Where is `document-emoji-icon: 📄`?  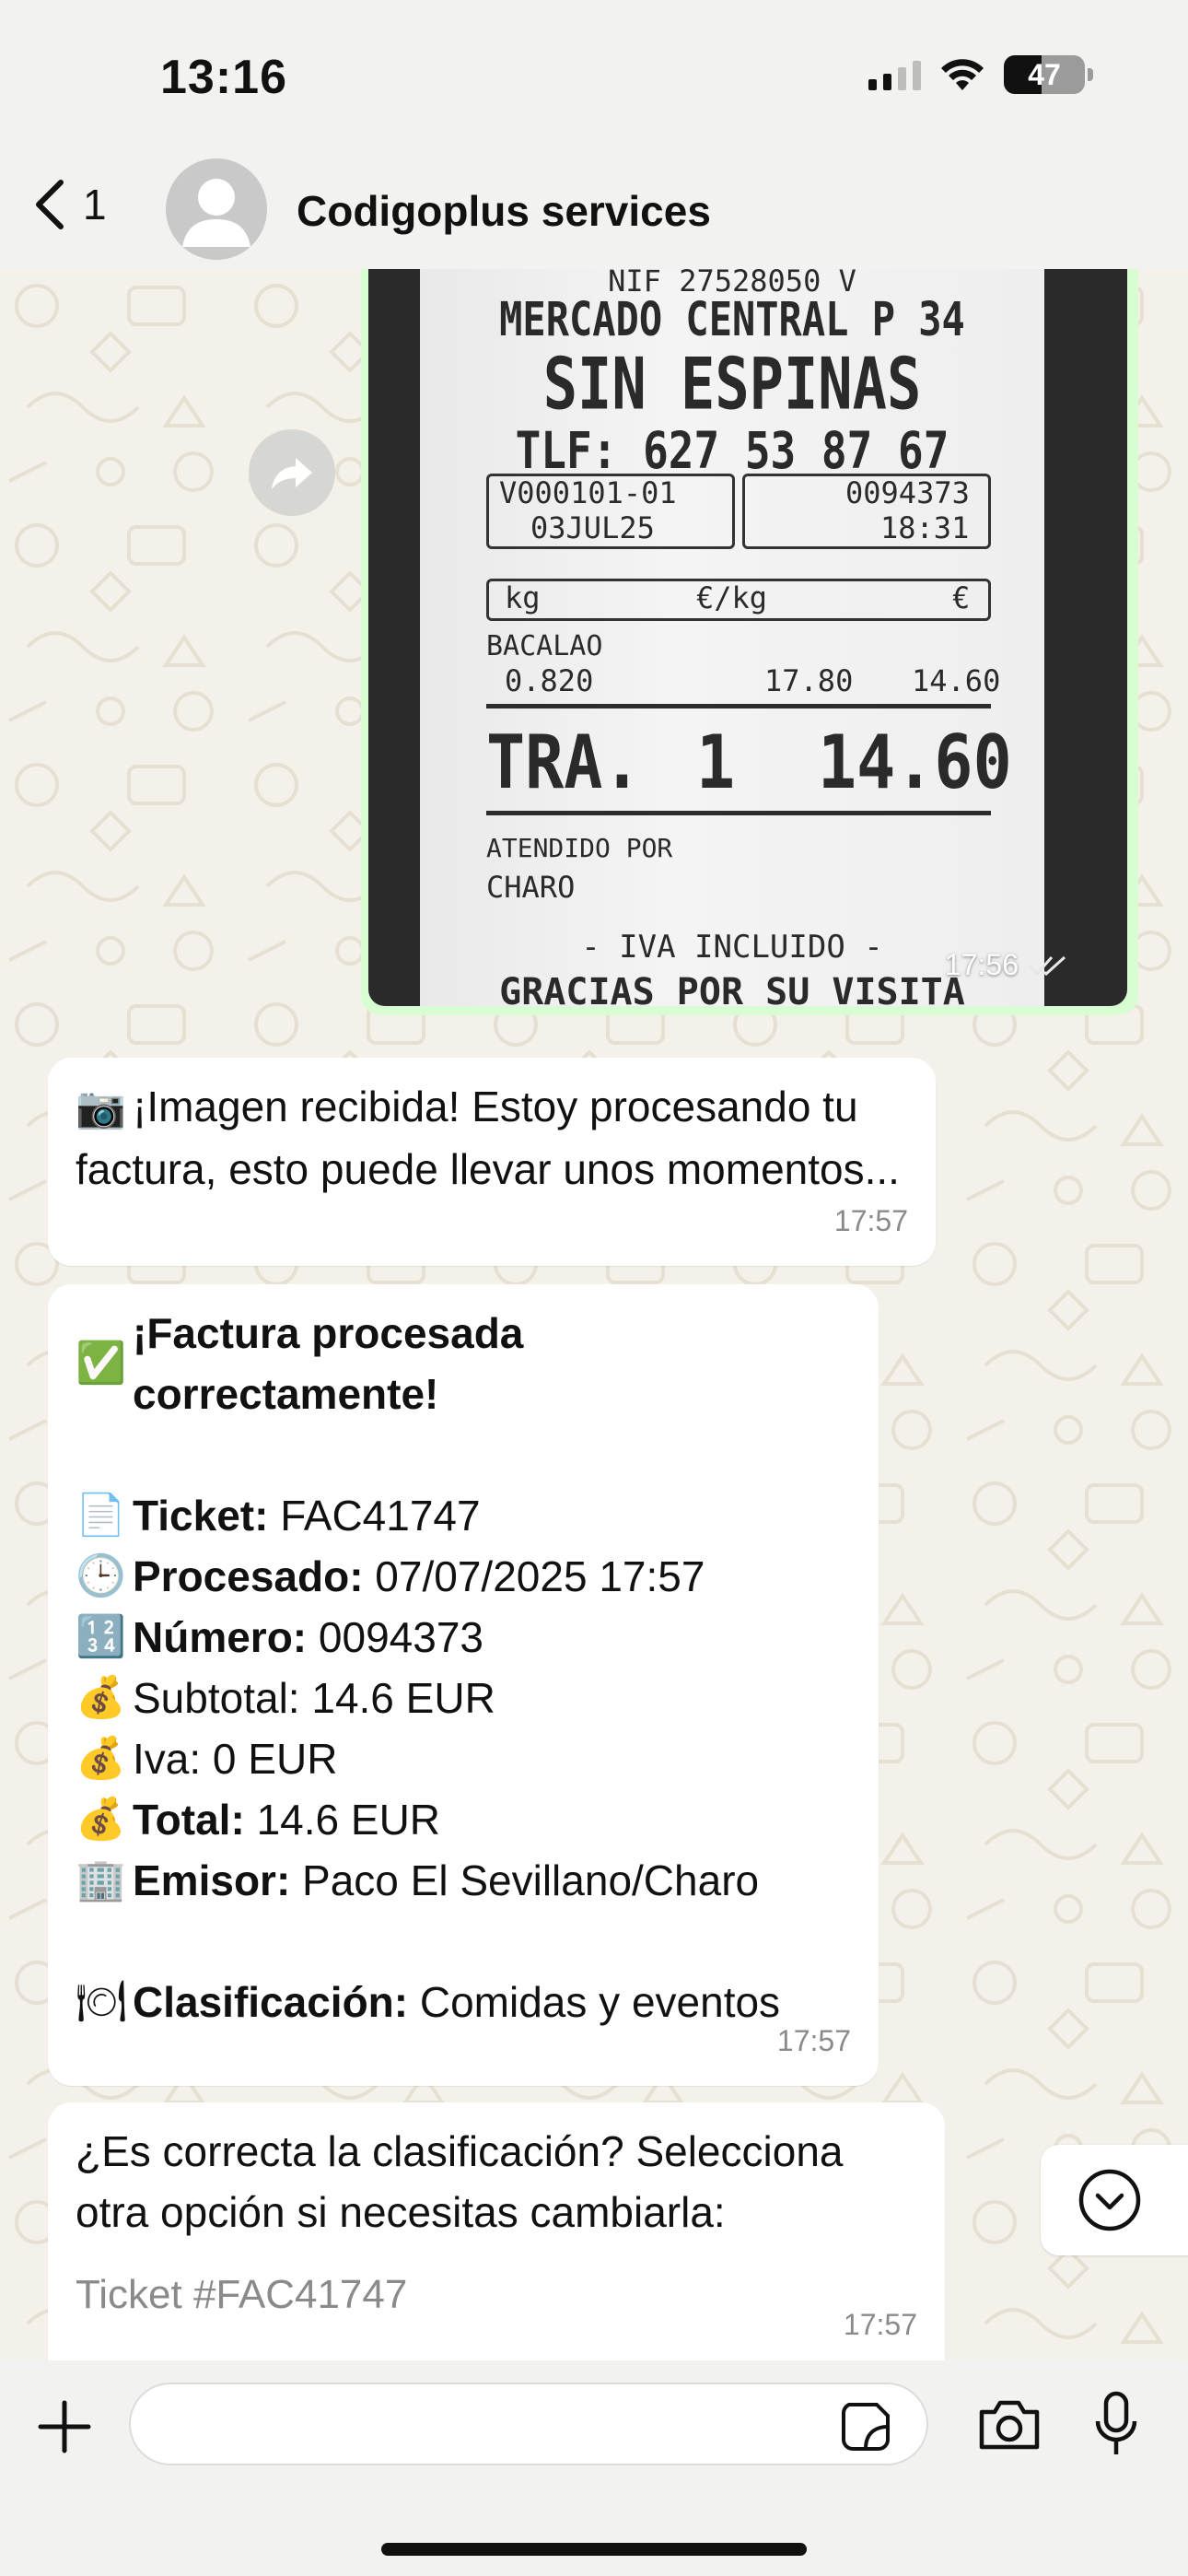 document-emoji-icon: 📄 is located at coordinates (101, 1515).